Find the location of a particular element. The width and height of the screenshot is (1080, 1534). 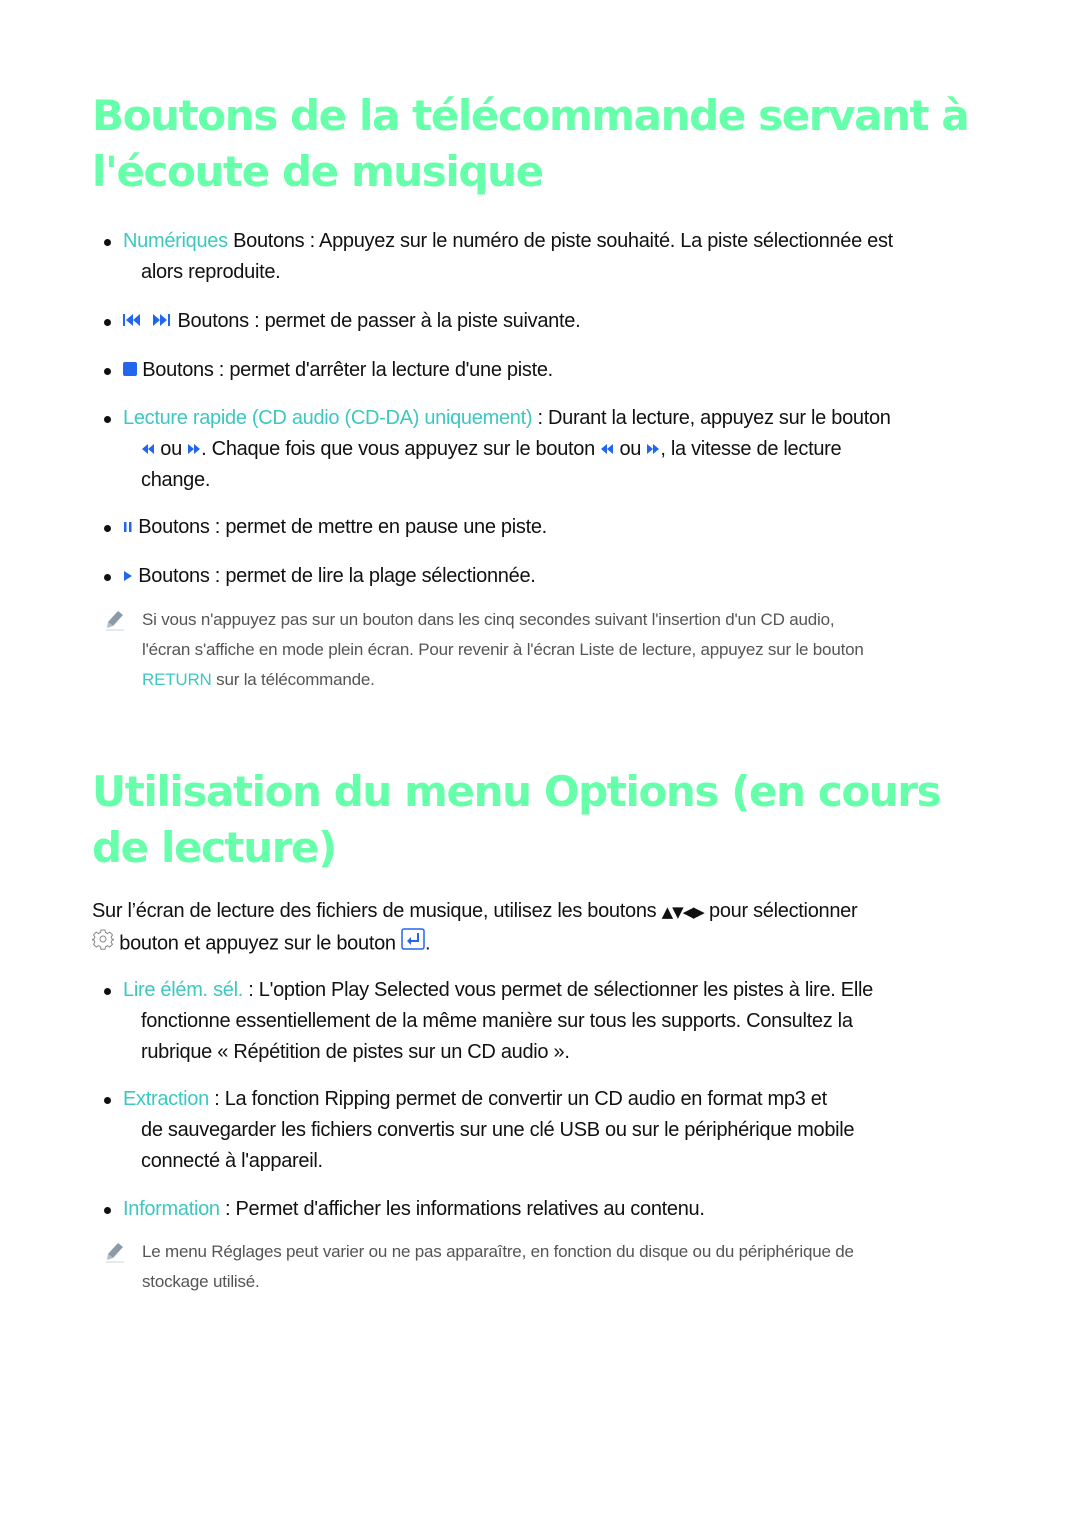

note-text: stockage utilisé. is located at coordinates (201, 1281).